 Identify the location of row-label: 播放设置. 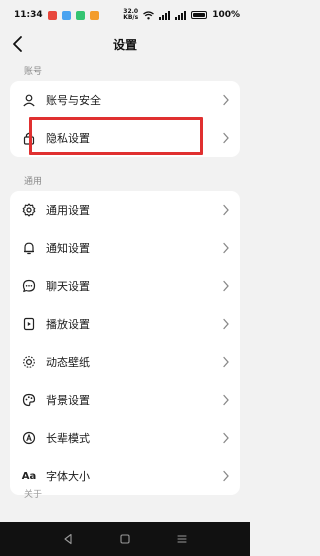
(68, 324).